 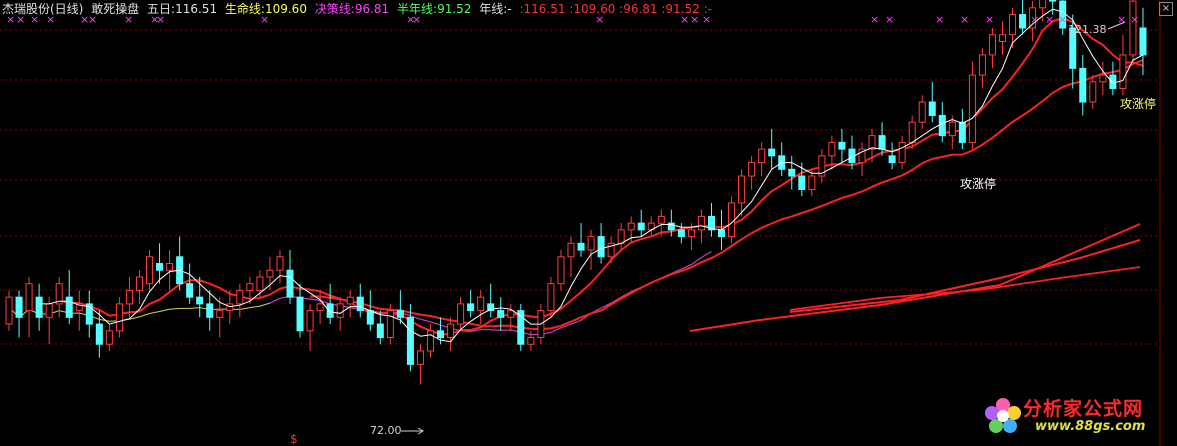 I want to click on top-marker-20: ×, so click(x=989, y=19).